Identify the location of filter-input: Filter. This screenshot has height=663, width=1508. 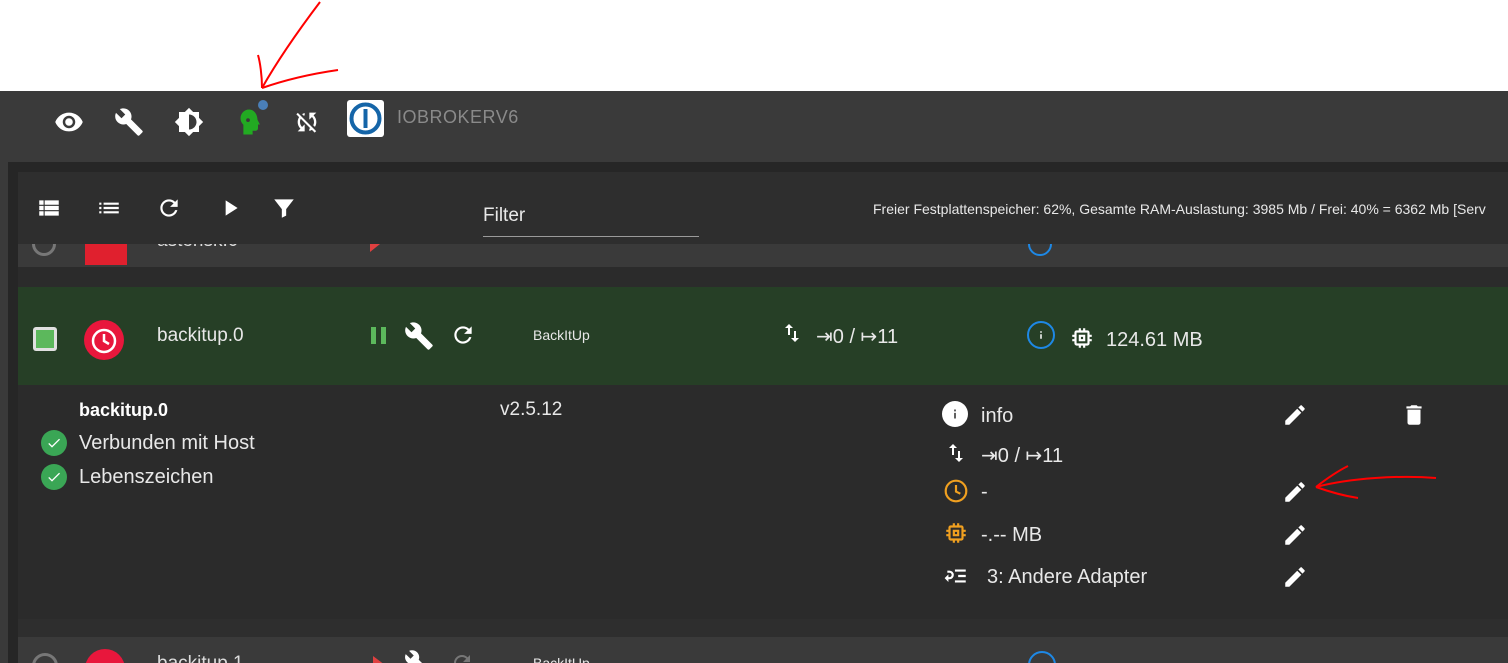
(504, 216).